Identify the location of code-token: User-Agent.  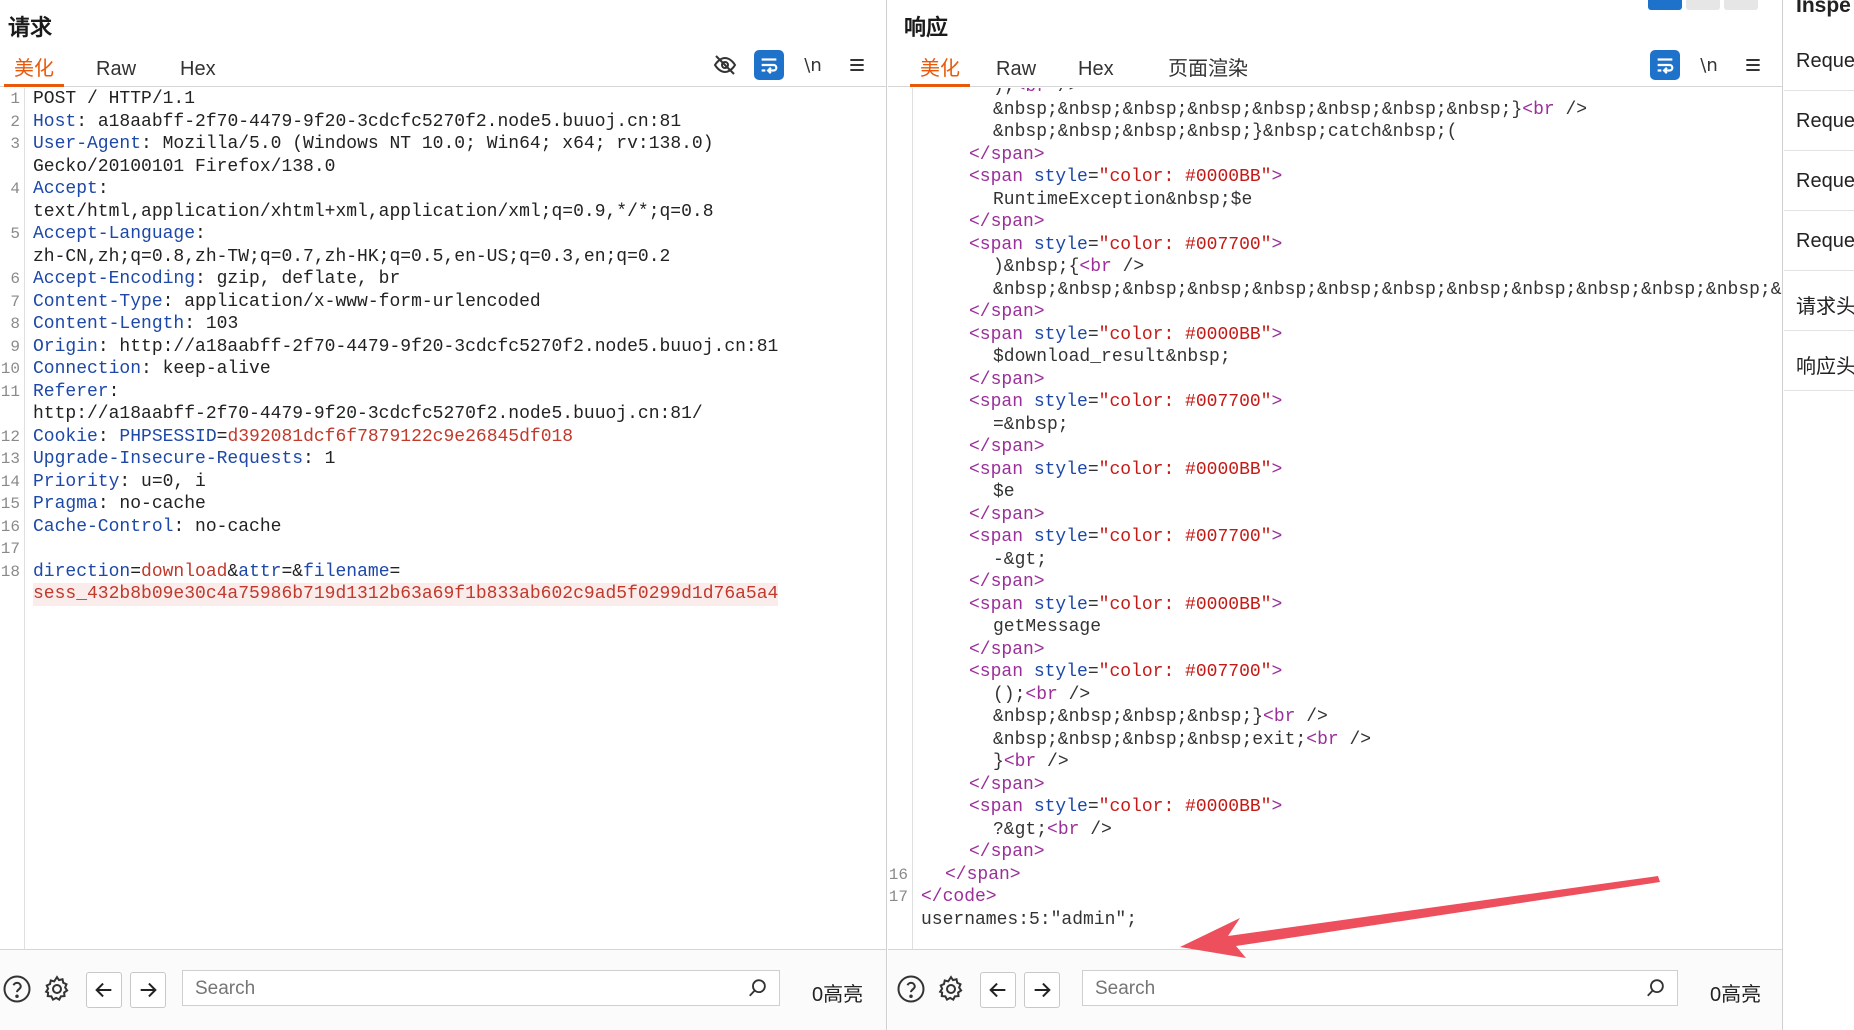
(87, 144).